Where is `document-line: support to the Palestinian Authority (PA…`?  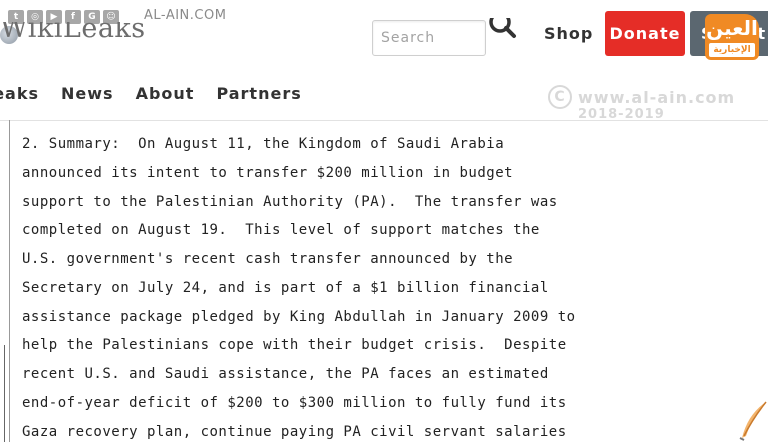 document-line: support to the Palestinian Authority (PA… is located at coordinates (392, 202).